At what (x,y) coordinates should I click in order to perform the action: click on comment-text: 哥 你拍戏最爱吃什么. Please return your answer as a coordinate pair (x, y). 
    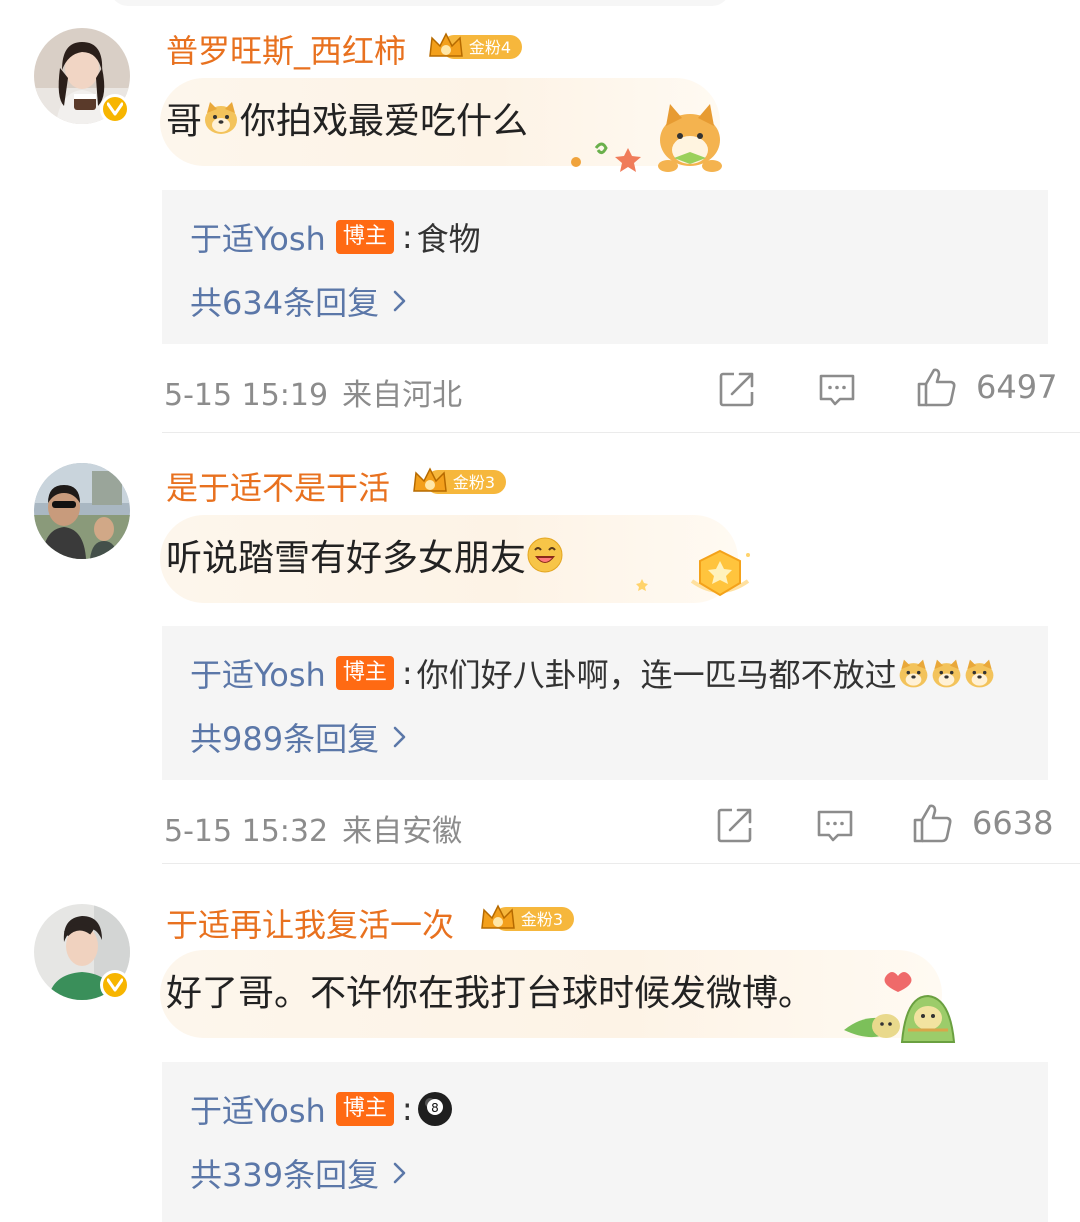
    Looking at the image, I should click on (347, 118).